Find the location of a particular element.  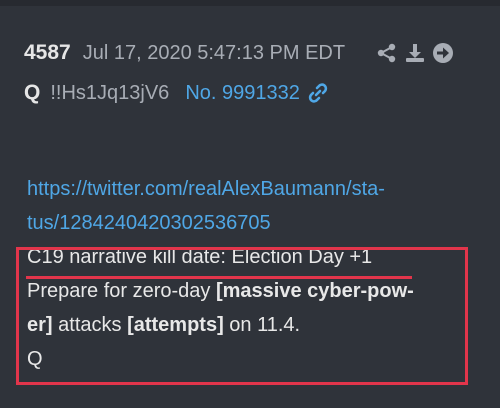

post-number-link: No. 9991332 is located at coordinates (242, 93).